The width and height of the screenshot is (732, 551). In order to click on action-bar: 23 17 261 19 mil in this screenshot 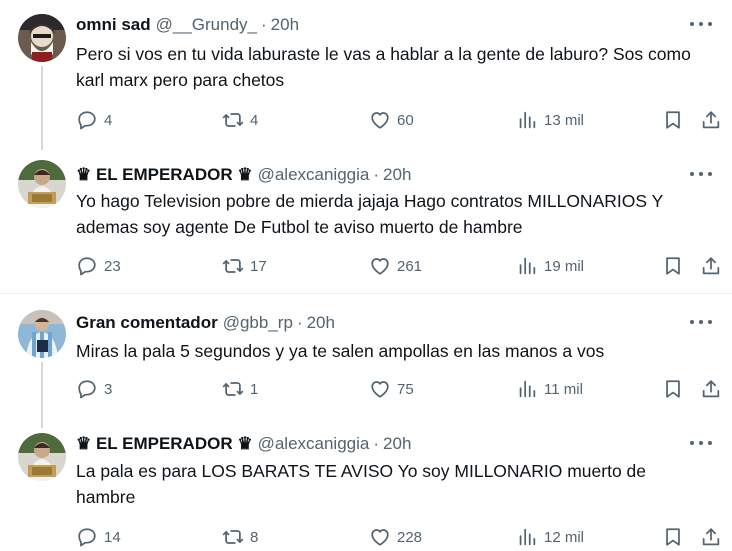, I will do `click(398, 266)`.